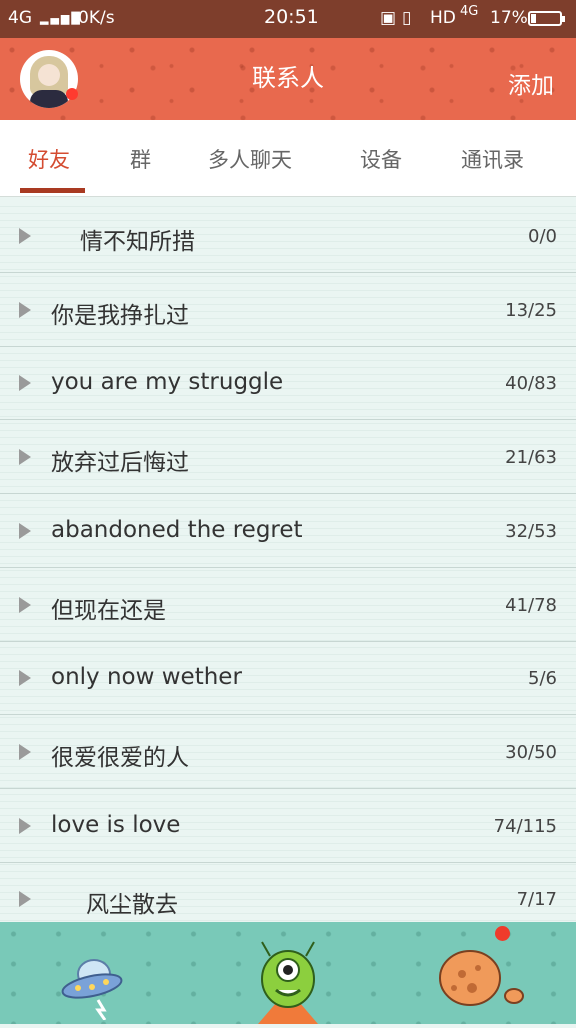  What do you see at coordinates (531, 752) in the screenshot?
I see `group-count: 30/50` at bounding box center [531, 752].